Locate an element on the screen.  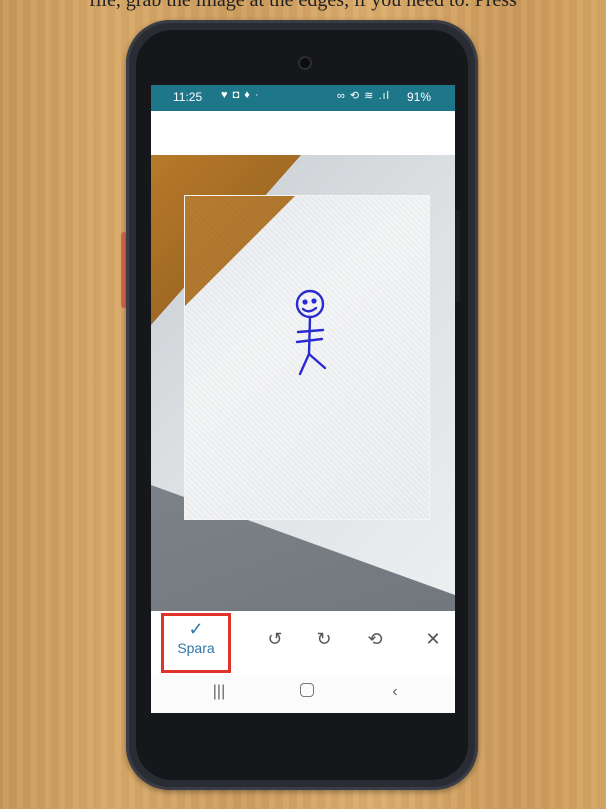
rotate-right-button: ↻ is located at coordinates (324, 642).